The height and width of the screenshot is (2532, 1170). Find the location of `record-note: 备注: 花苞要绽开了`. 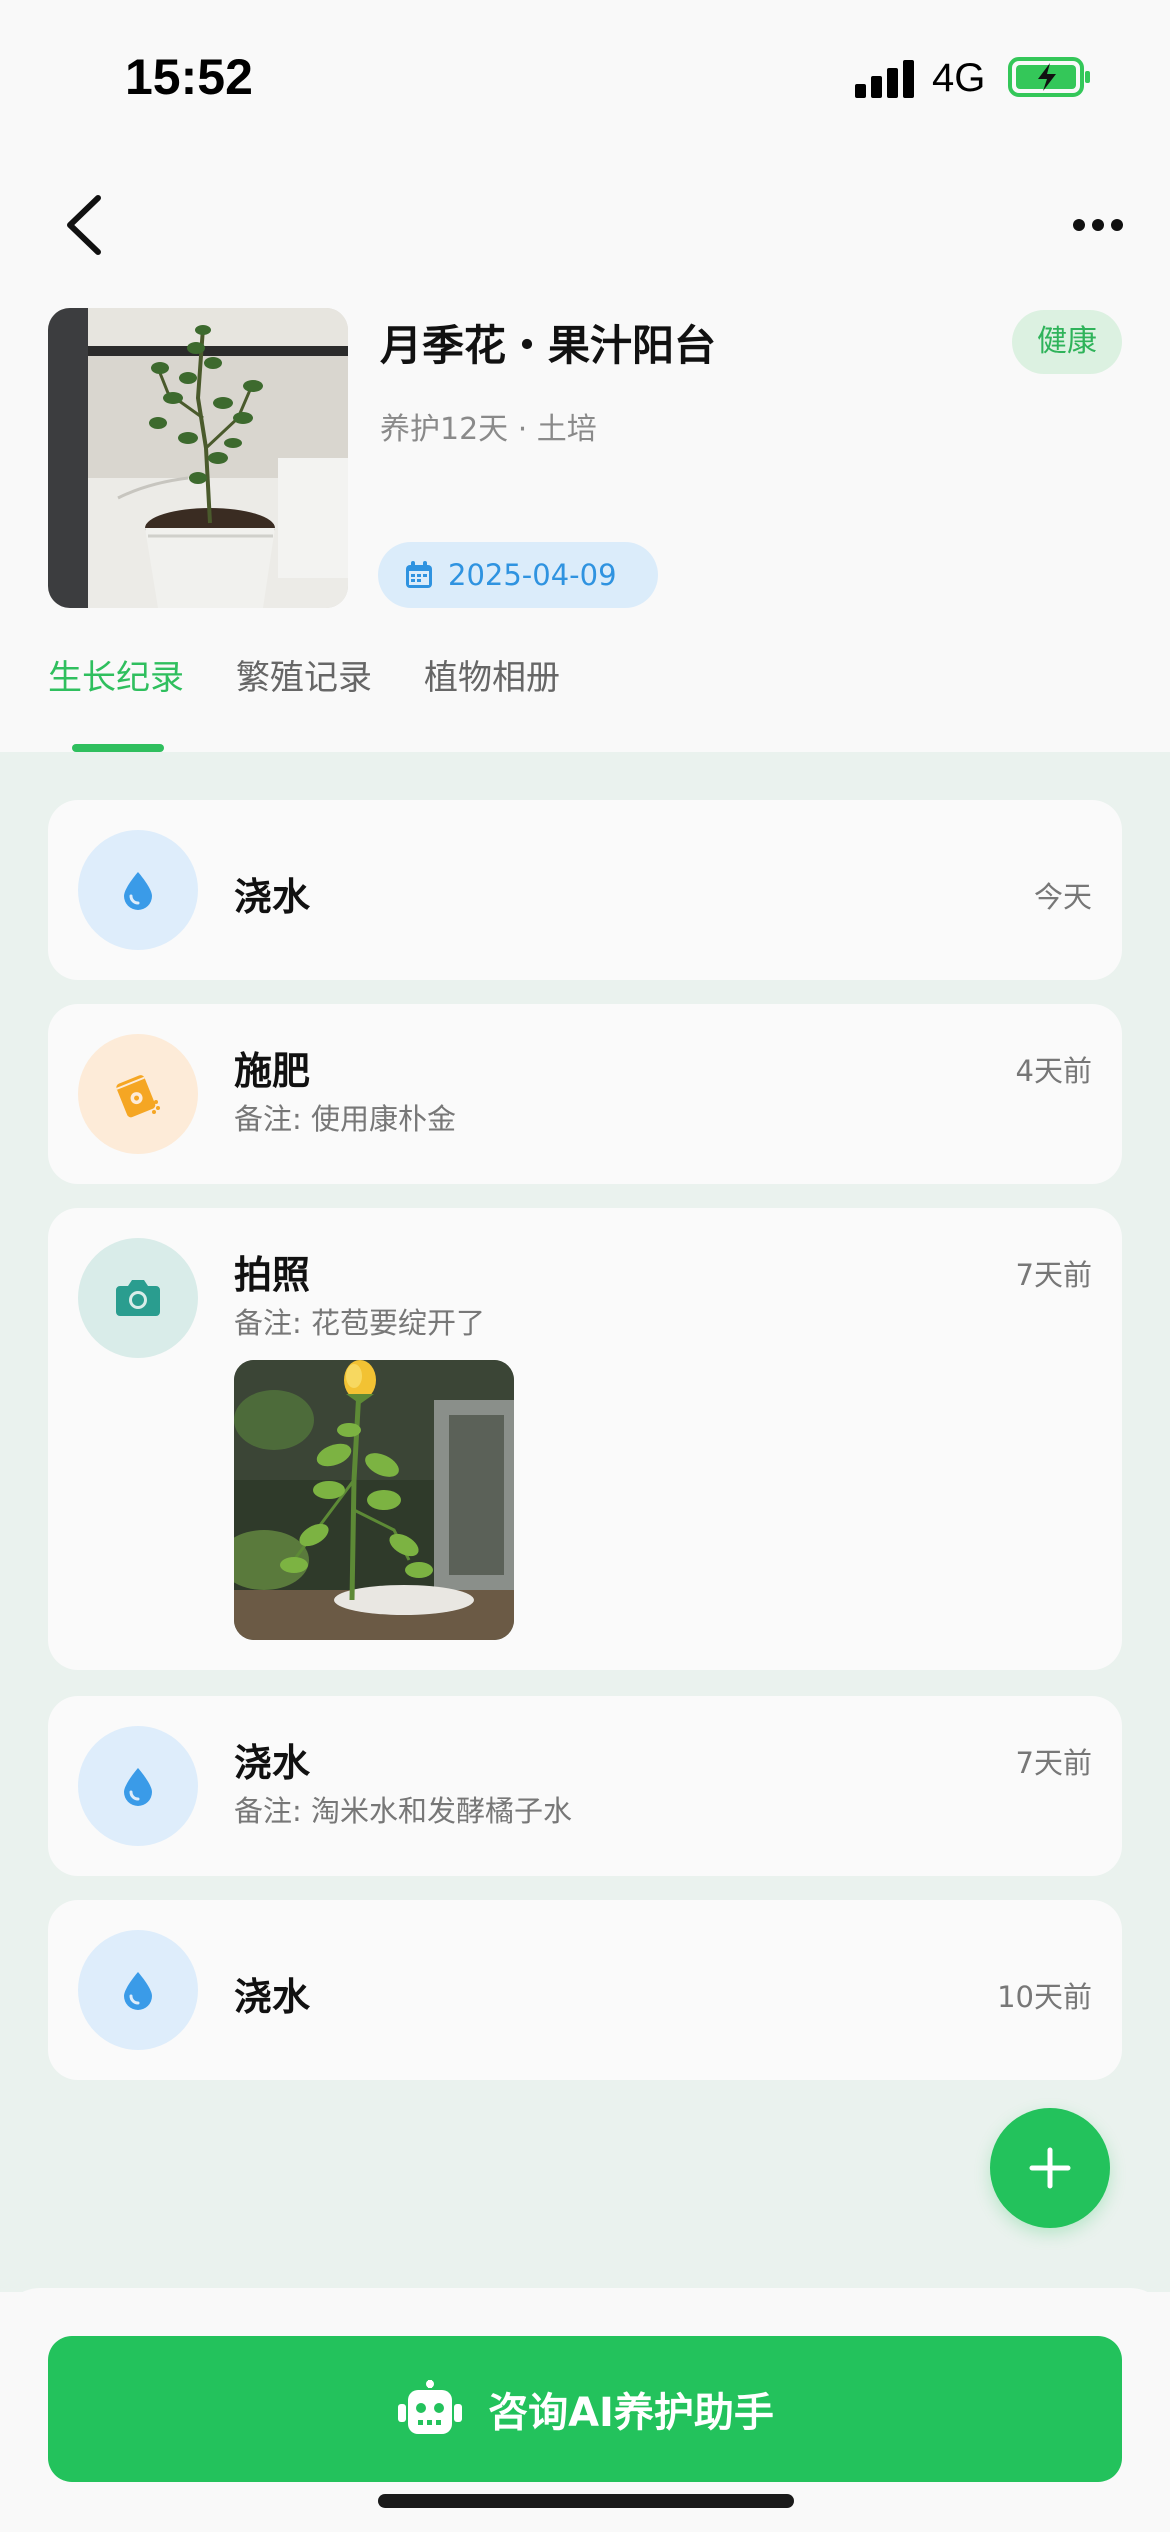

record-note: 备注: 花苞要绽开了 is located at coordinates (359, 1323).